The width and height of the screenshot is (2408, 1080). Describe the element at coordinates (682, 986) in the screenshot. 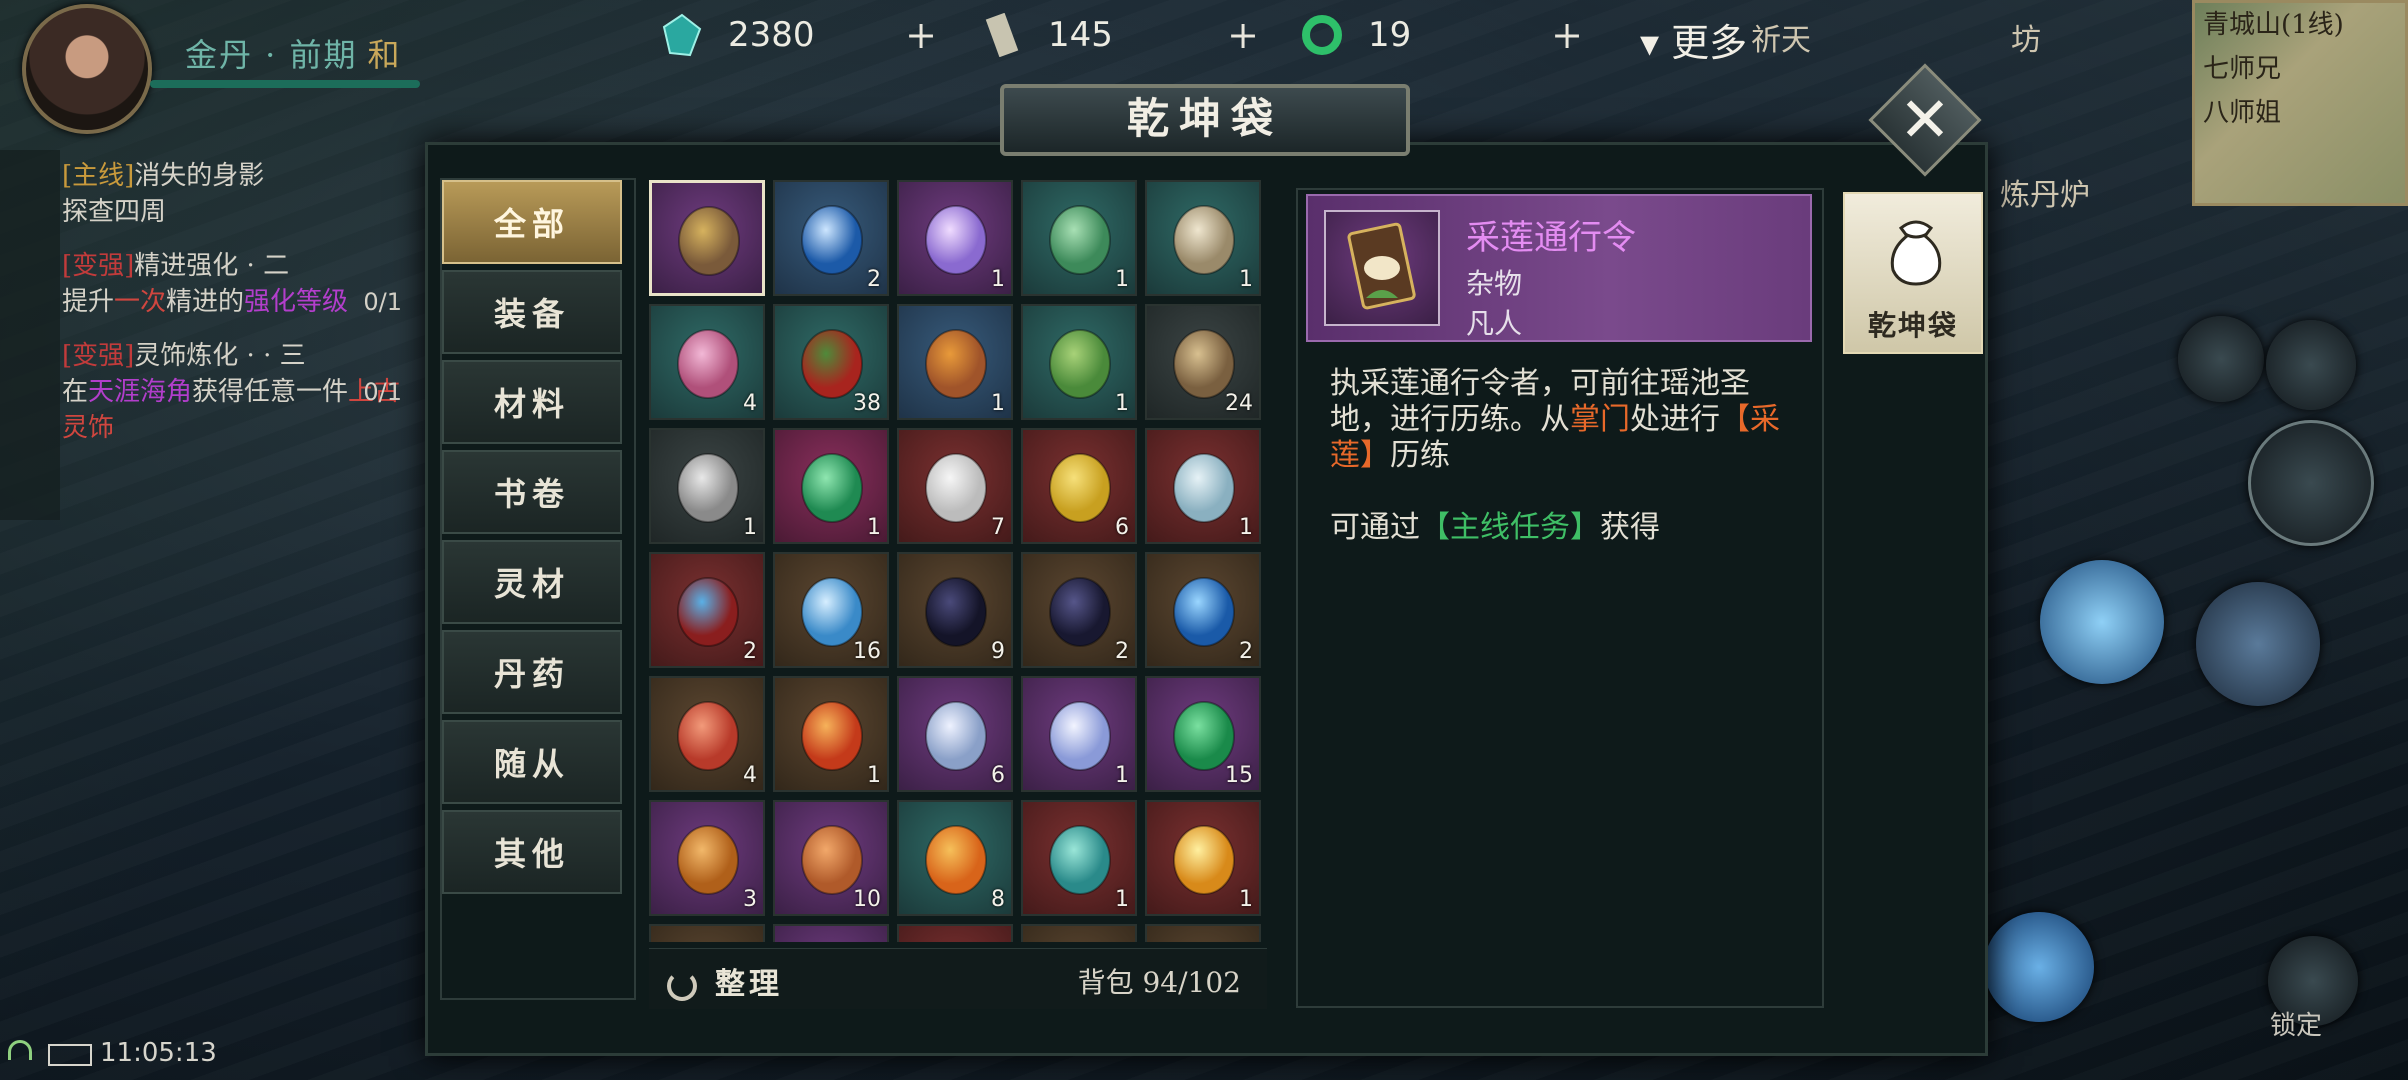

I see `refresh-icon` at that location.